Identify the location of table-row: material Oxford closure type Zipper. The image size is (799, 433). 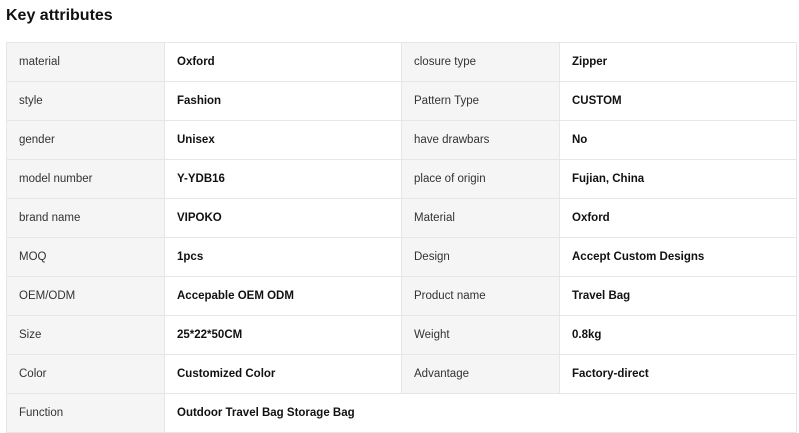
(401, 62).